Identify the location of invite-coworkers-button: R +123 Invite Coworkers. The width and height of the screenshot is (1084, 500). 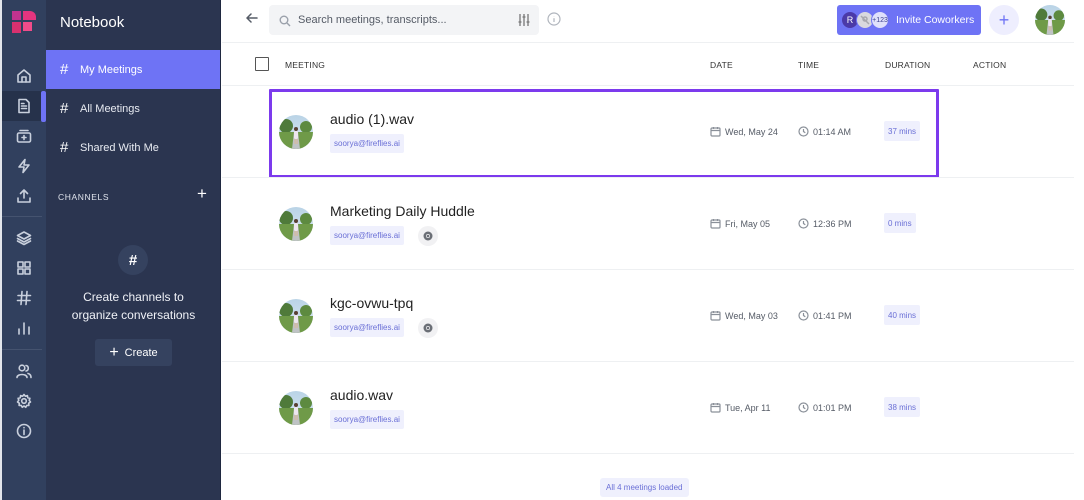
(909, 20).